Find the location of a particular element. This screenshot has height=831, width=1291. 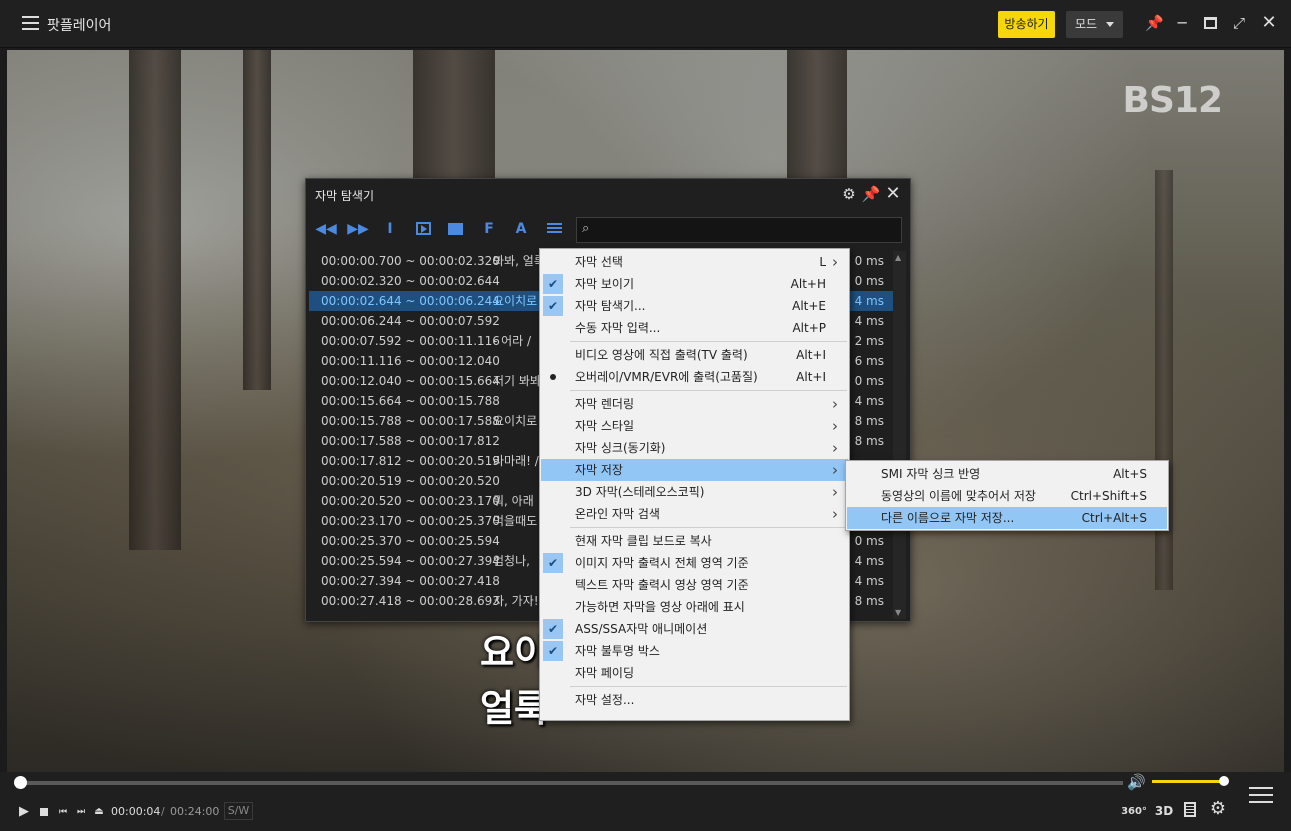

broadcast-button: 방송하기 is located at coordinates (1026, 24).